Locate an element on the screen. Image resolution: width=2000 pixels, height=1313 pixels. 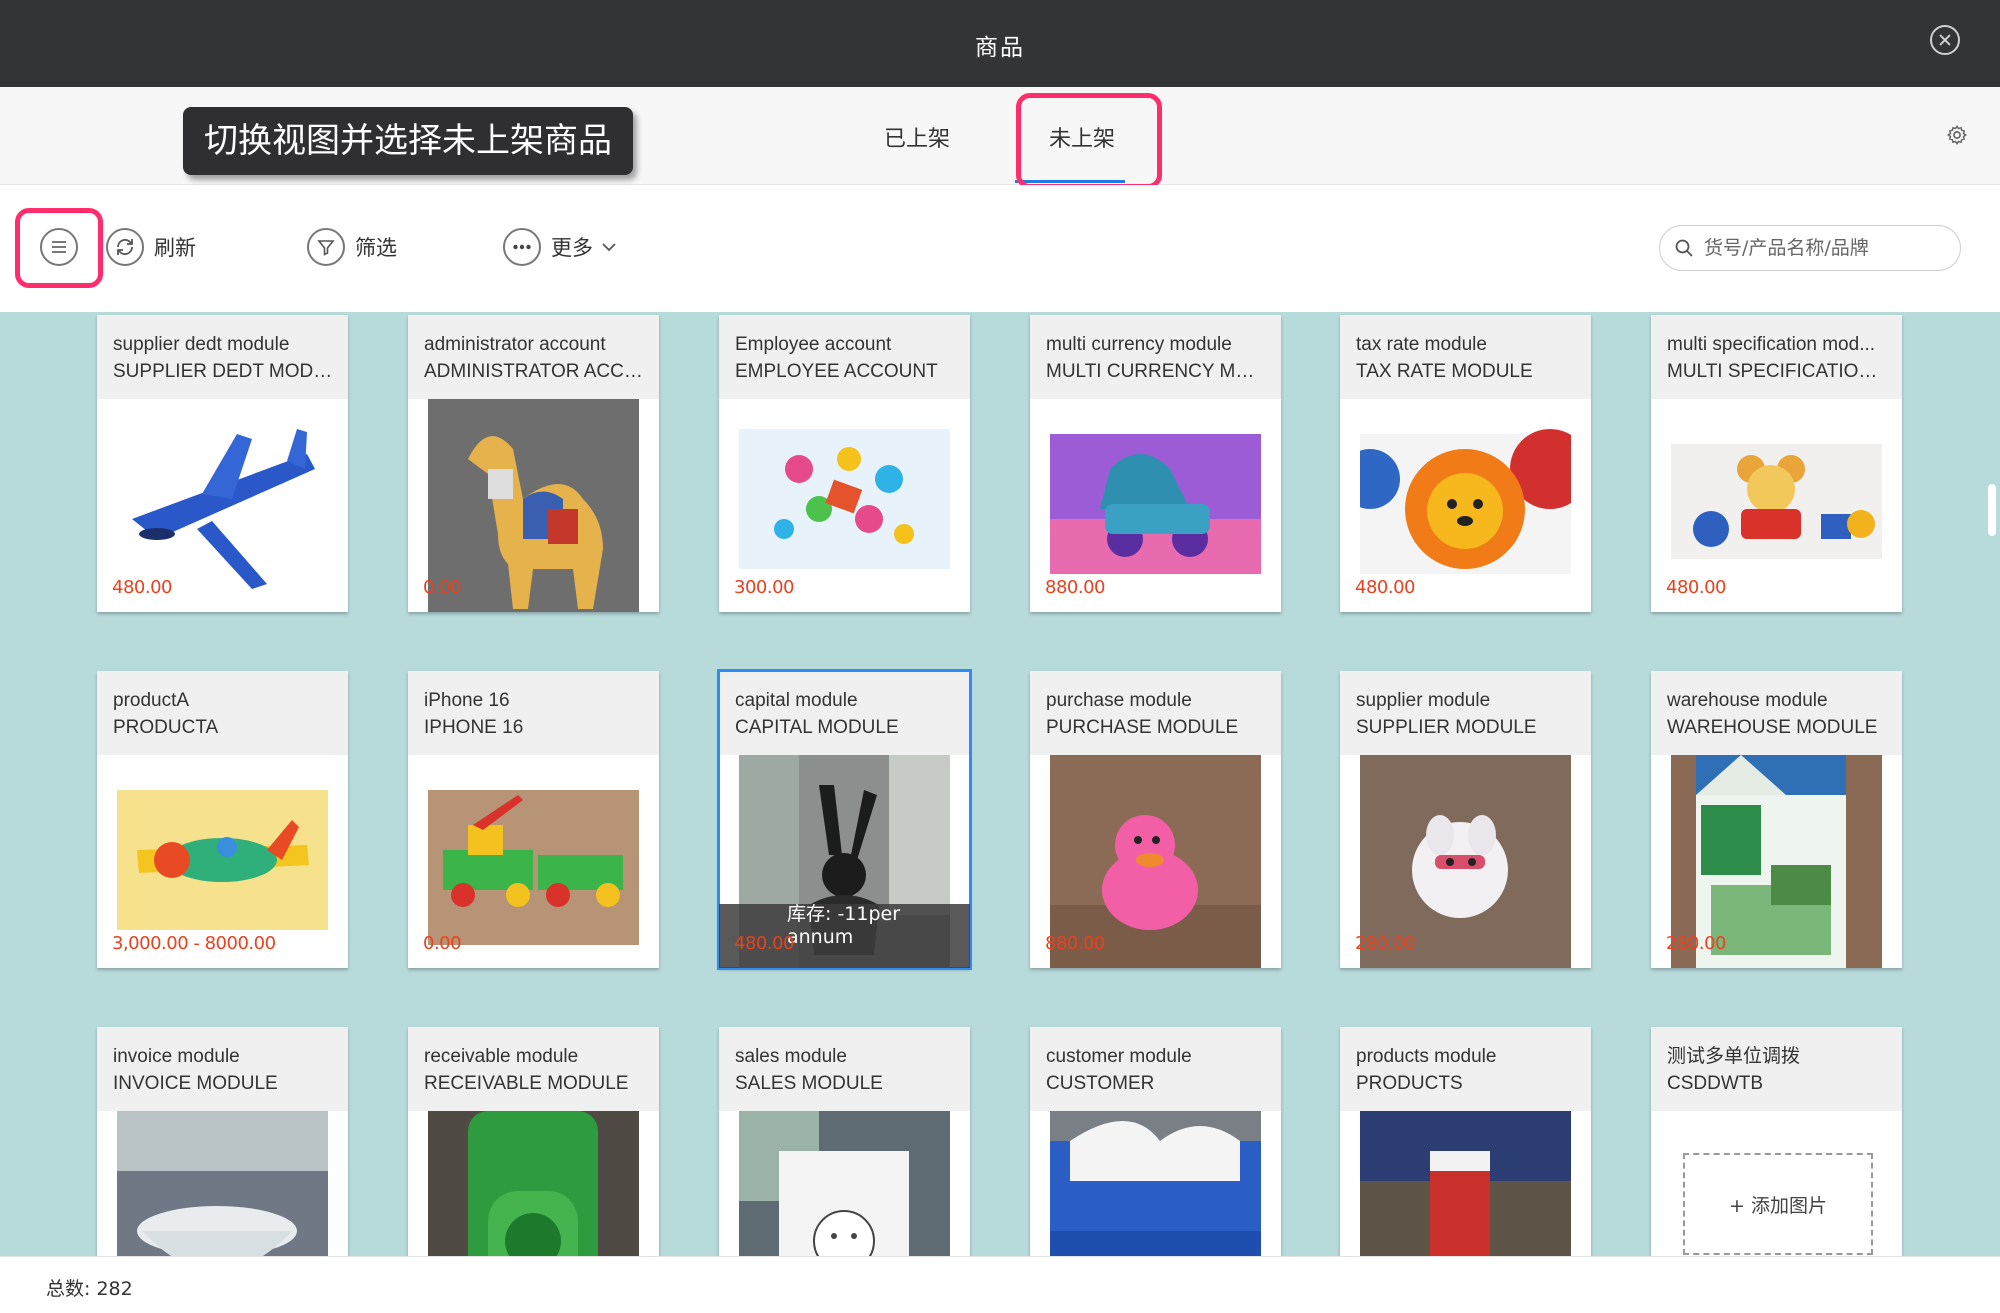
product-card: Employee account EMPLOYEE ACCOUNT 300.00 is located at coordinates (844, 463).